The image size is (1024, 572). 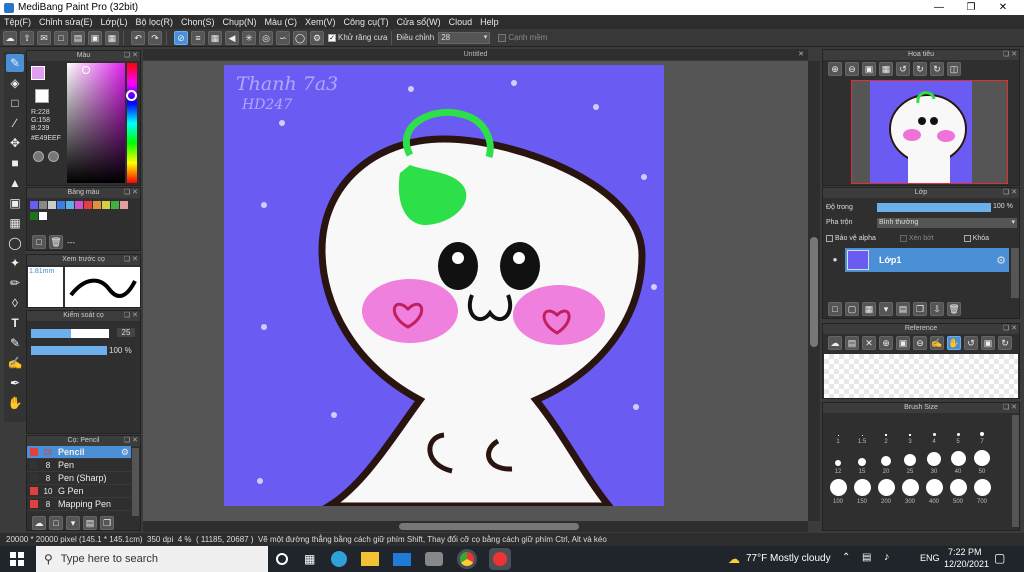 I want to click on brush-item-mapping-pen: 8 Mapping Pen, so click(x=79, y=504).